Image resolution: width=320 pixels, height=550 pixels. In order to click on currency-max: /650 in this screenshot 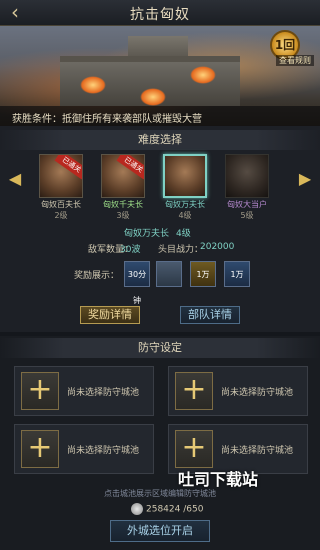, I will do `click(193, 509)`.